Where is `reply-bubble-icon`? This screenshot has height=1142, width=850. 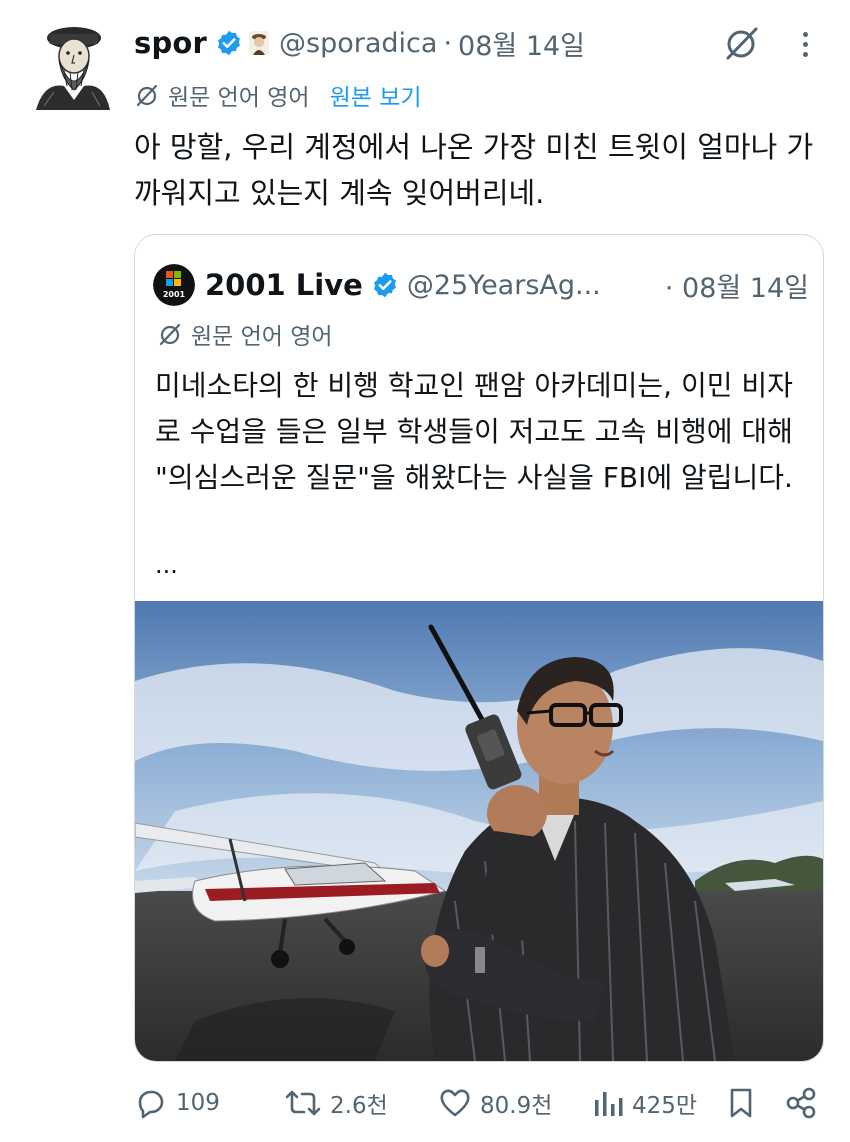
reply-bubble-icon is located at coordinates (151, 1104).